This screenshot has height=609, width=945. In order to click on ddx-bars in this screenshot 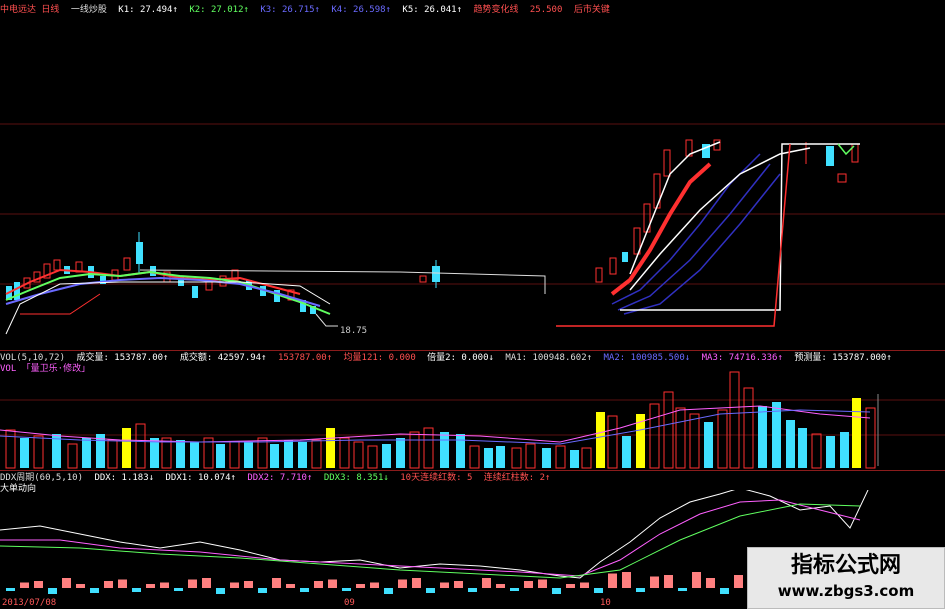, I will do `click(437, 583)`.